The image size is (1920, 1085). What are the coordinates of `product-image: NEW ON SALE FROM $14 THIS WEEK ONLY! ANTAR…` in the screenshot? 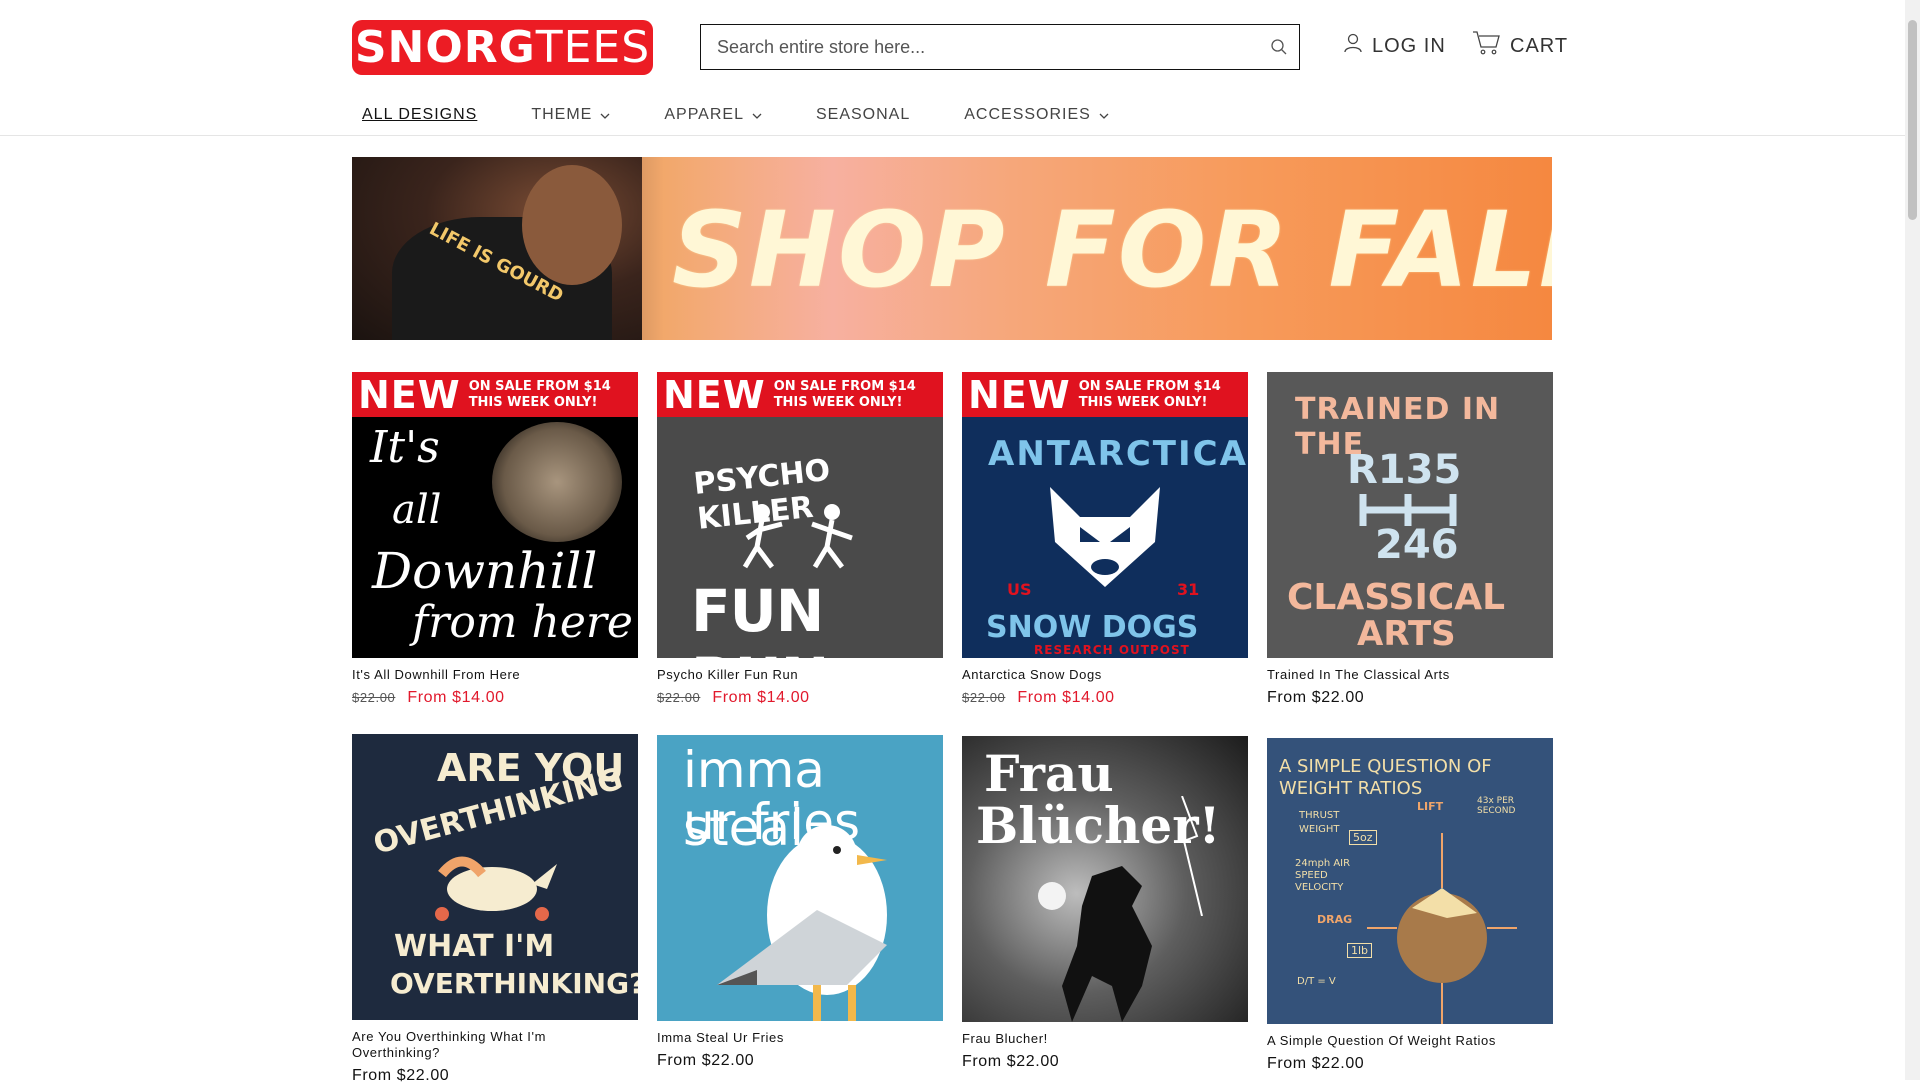 It's located at (1105, 515).